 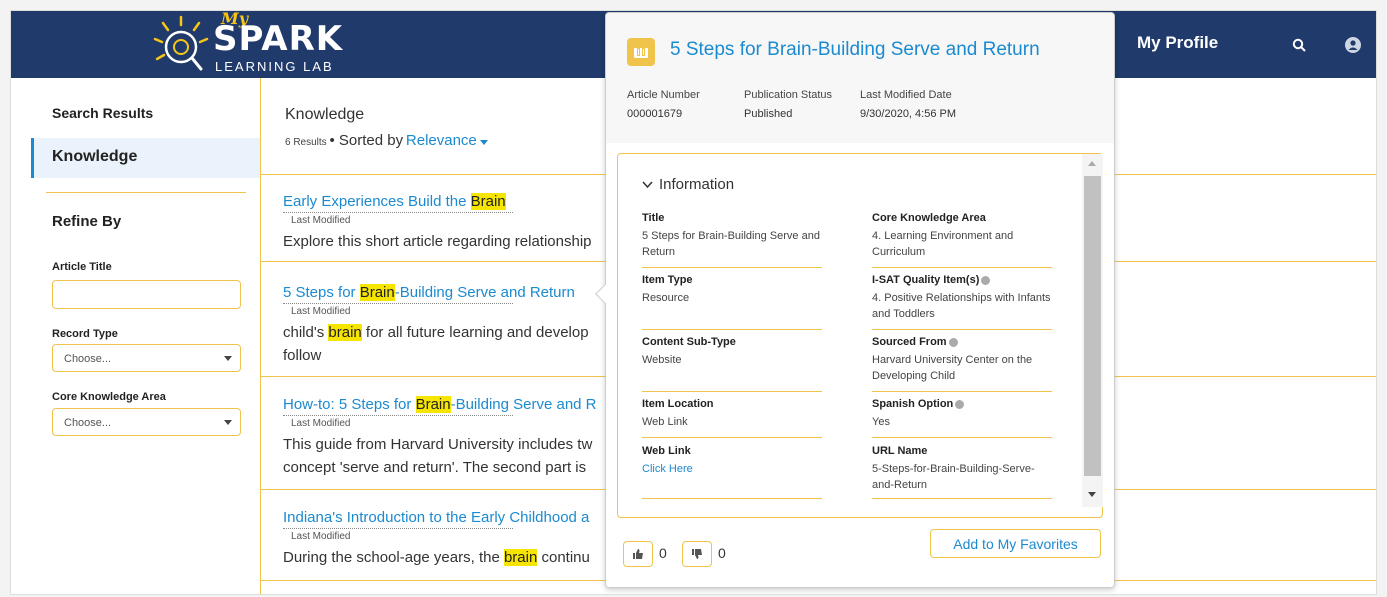 What do you see at coordinates (678, 404) in the screenshot?
I see `field-item-location-label: Item Location` at bounding box center [678, 404].